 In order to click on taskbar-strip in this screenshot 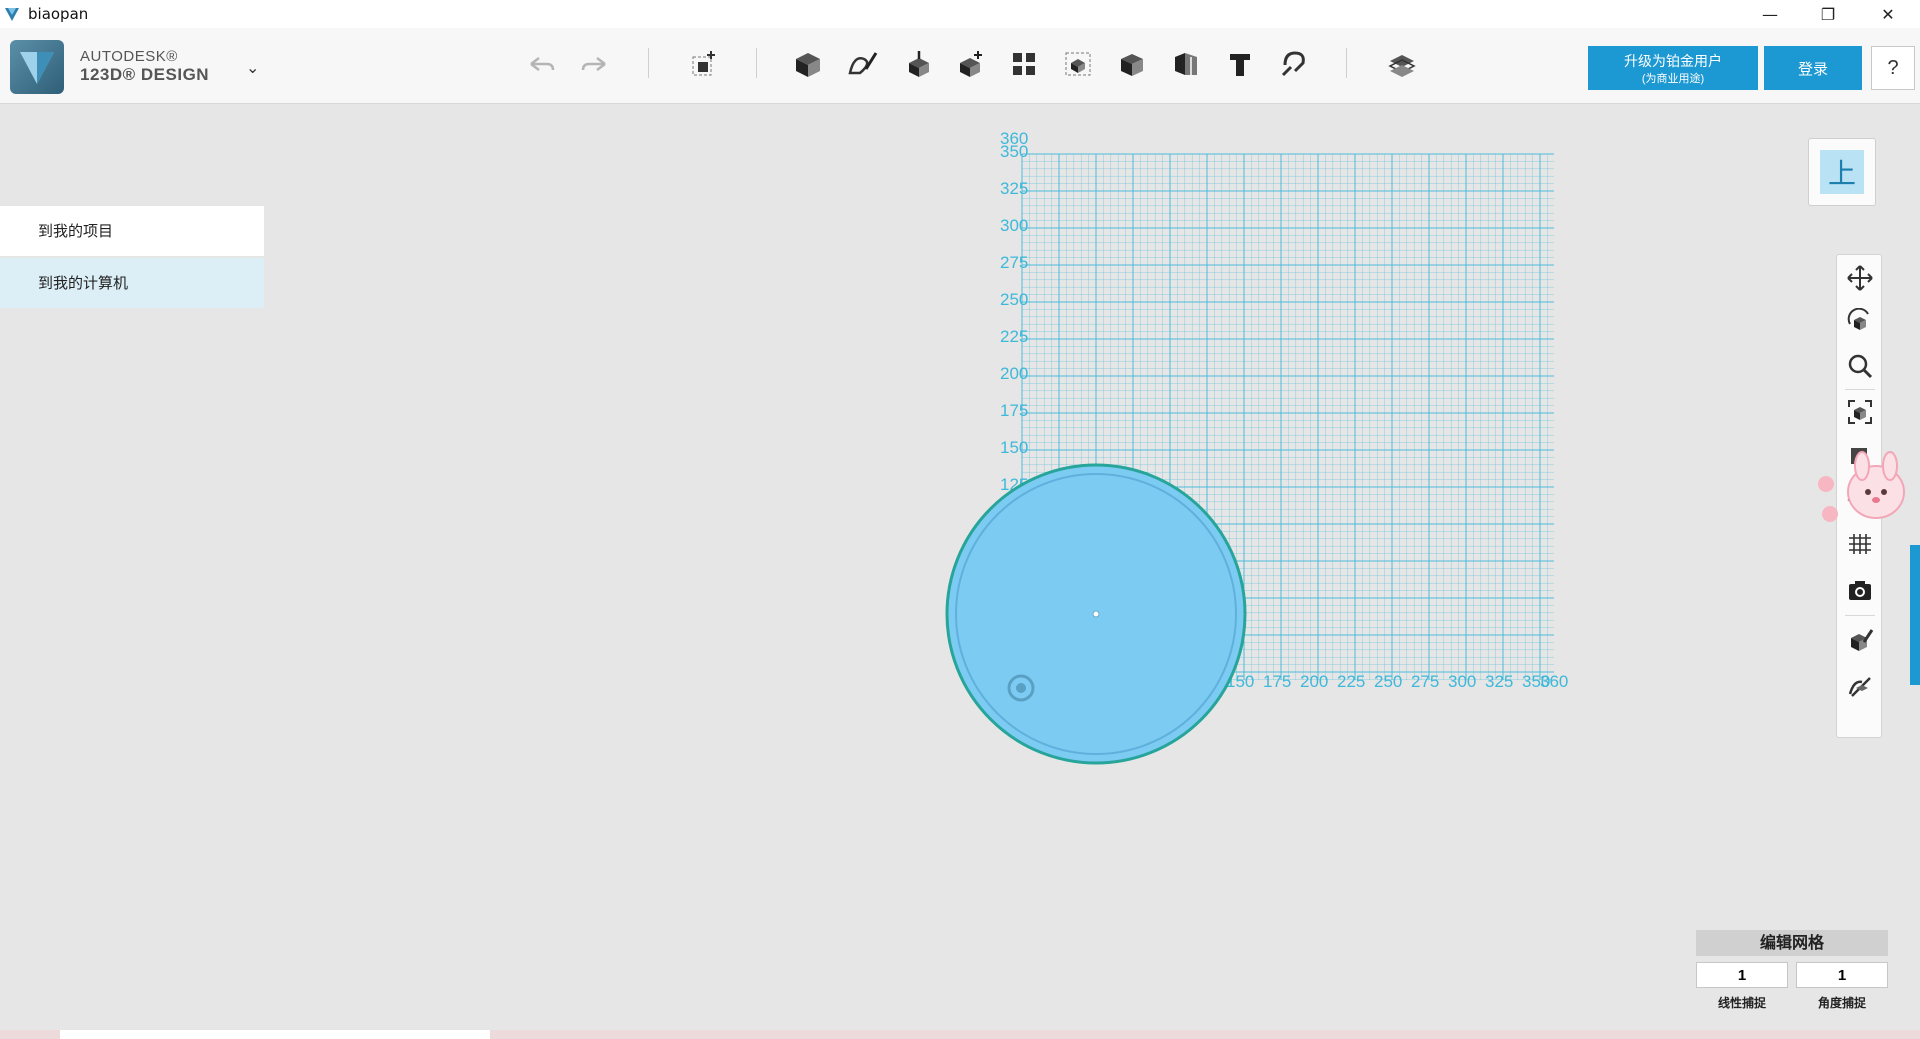, I will do `click(960, 1034)`.